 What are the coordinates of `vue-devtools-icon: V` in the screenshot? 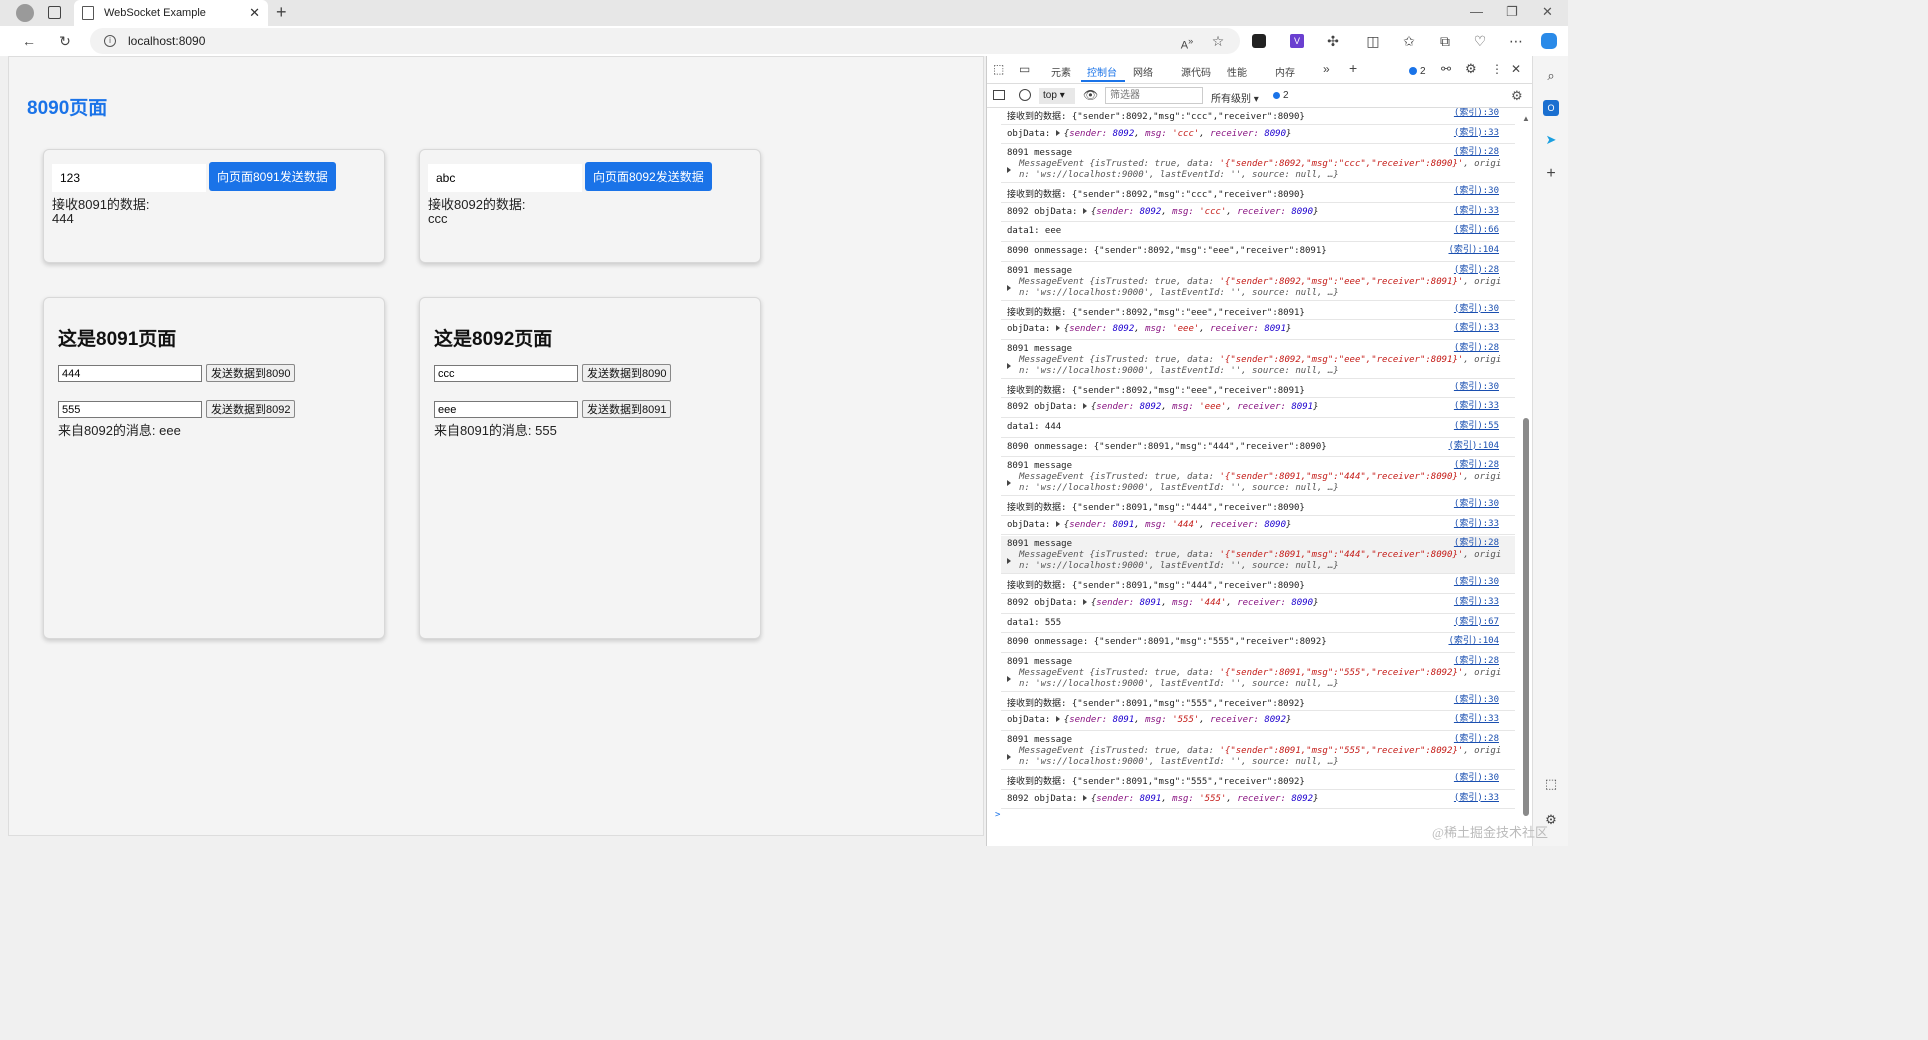 It's located at (1297, 41).